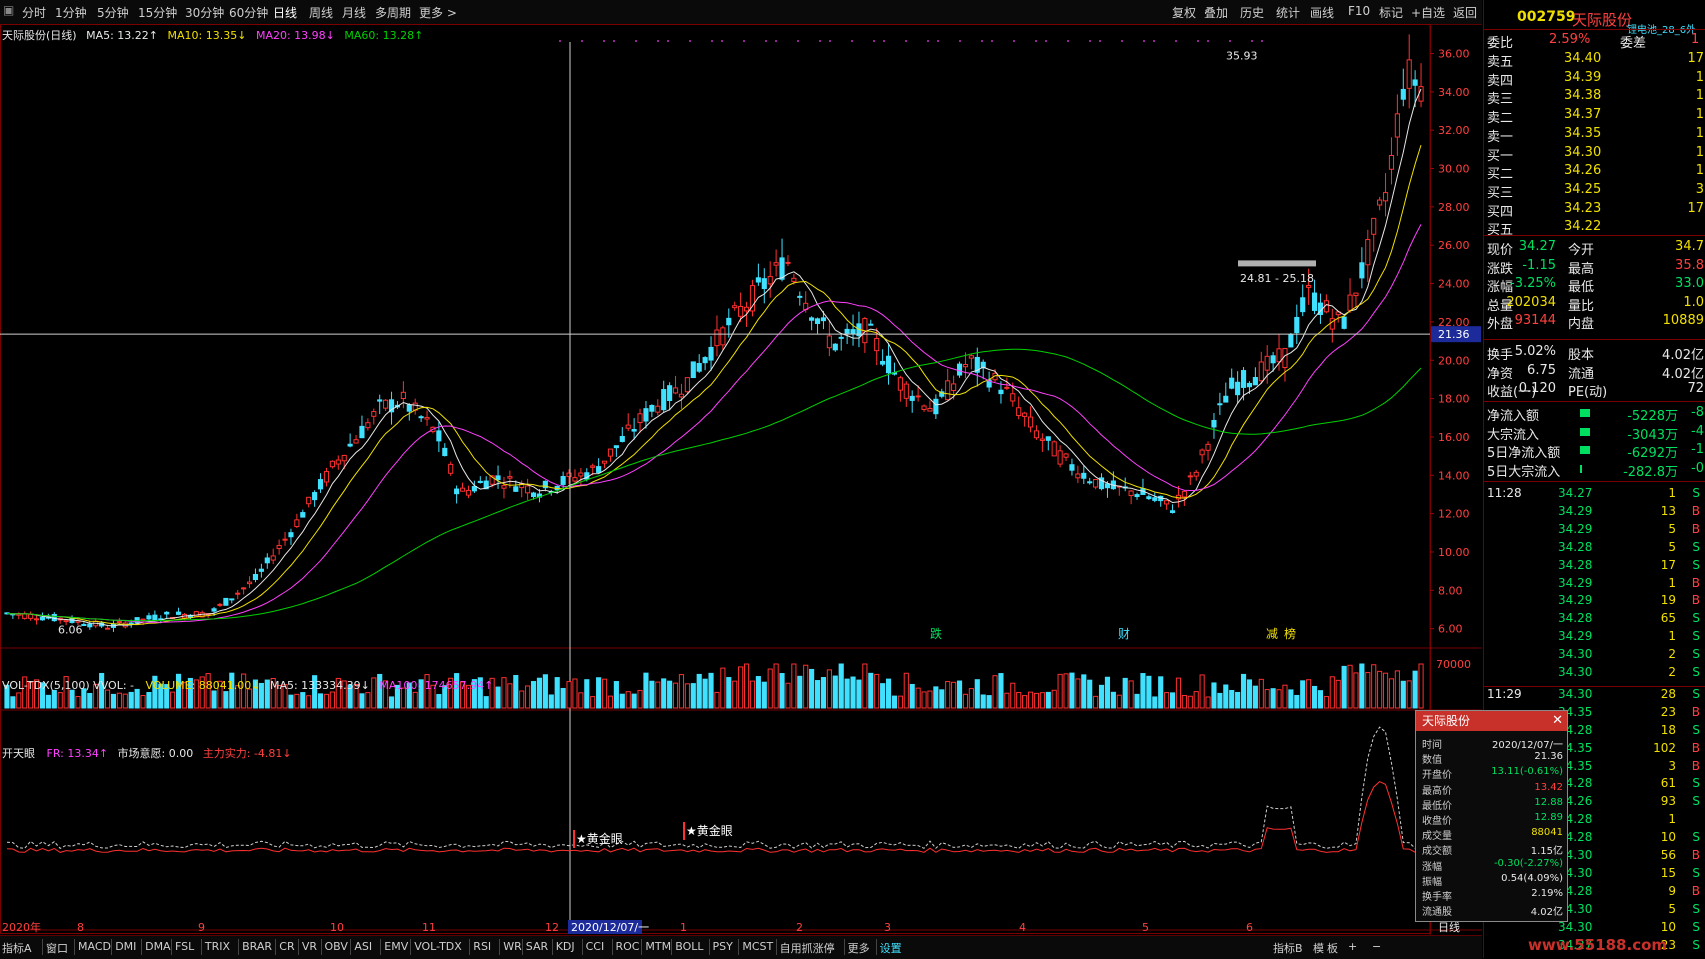  Describe the element at coordinates (1557, 721) in the screenshot. I see `close-icon: ✕` at that location.